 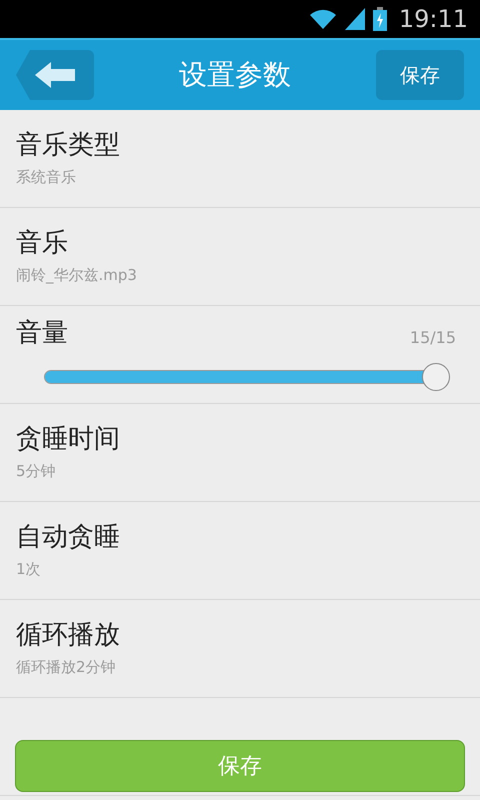 I want to click on setting-value: 系统音乐, so click(x=46, y=177).